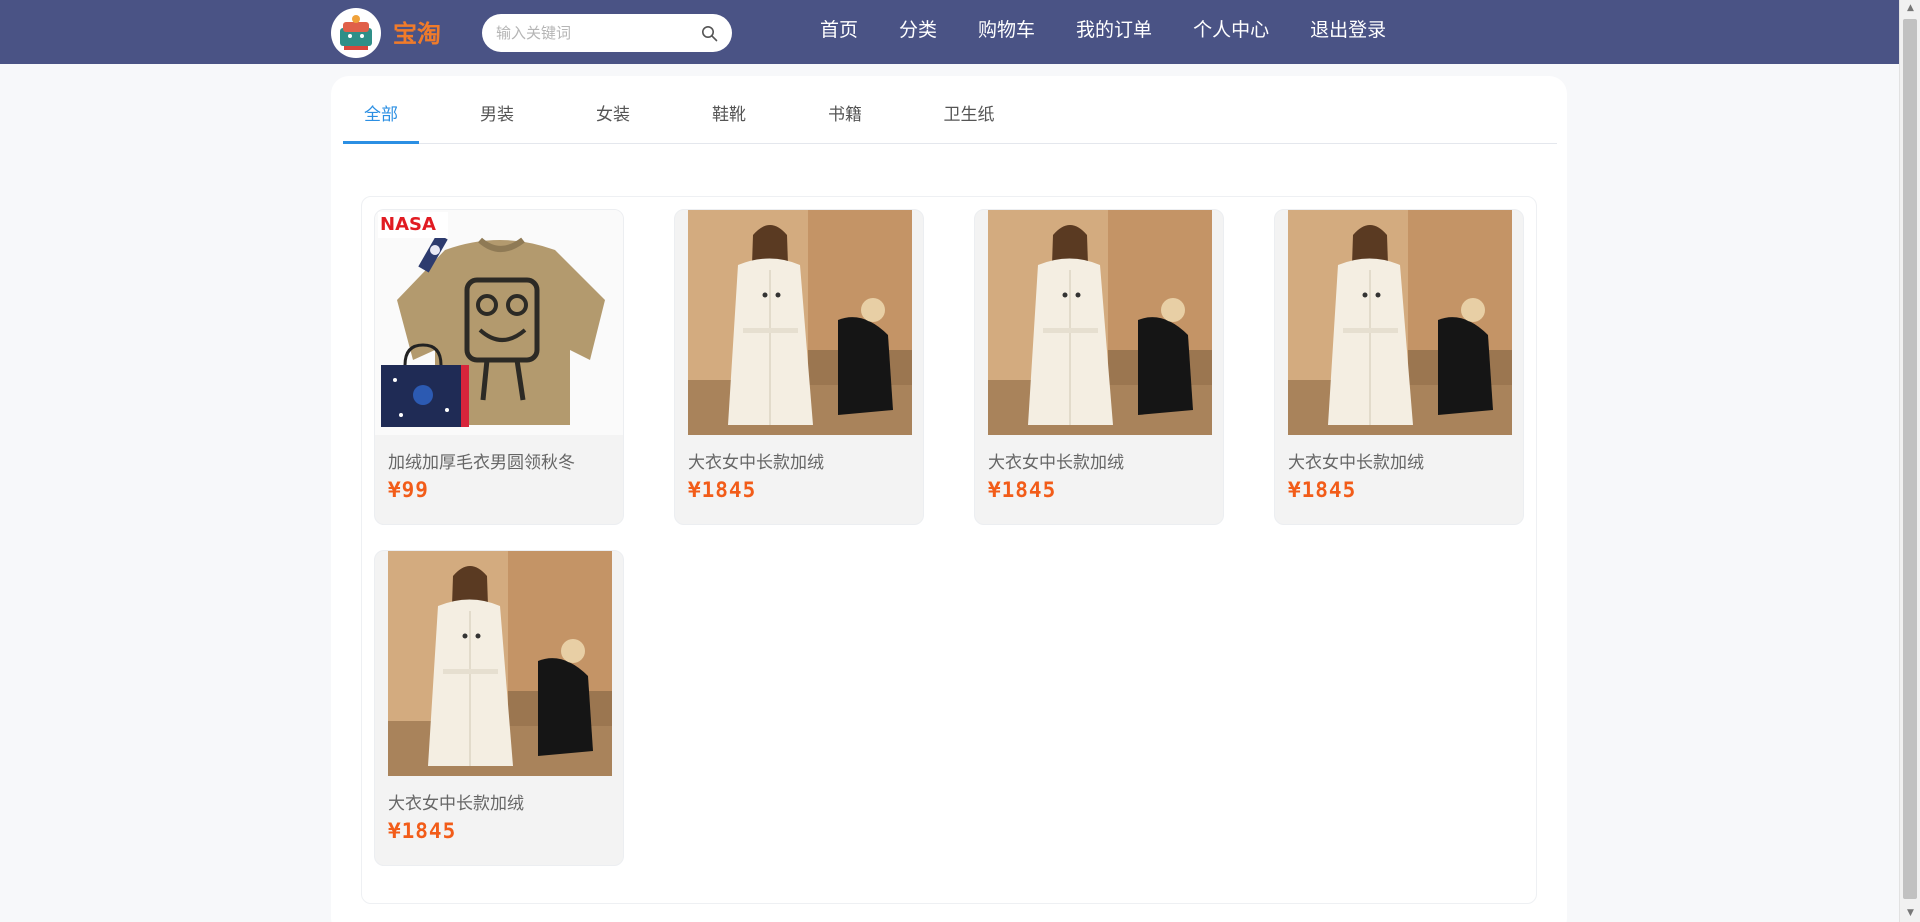 This screenshot has width=1920, height=922. I want to click on main-nav: 首页 分类 购物车 我的订单 个人中心 退出登录, so click(1123, 30).